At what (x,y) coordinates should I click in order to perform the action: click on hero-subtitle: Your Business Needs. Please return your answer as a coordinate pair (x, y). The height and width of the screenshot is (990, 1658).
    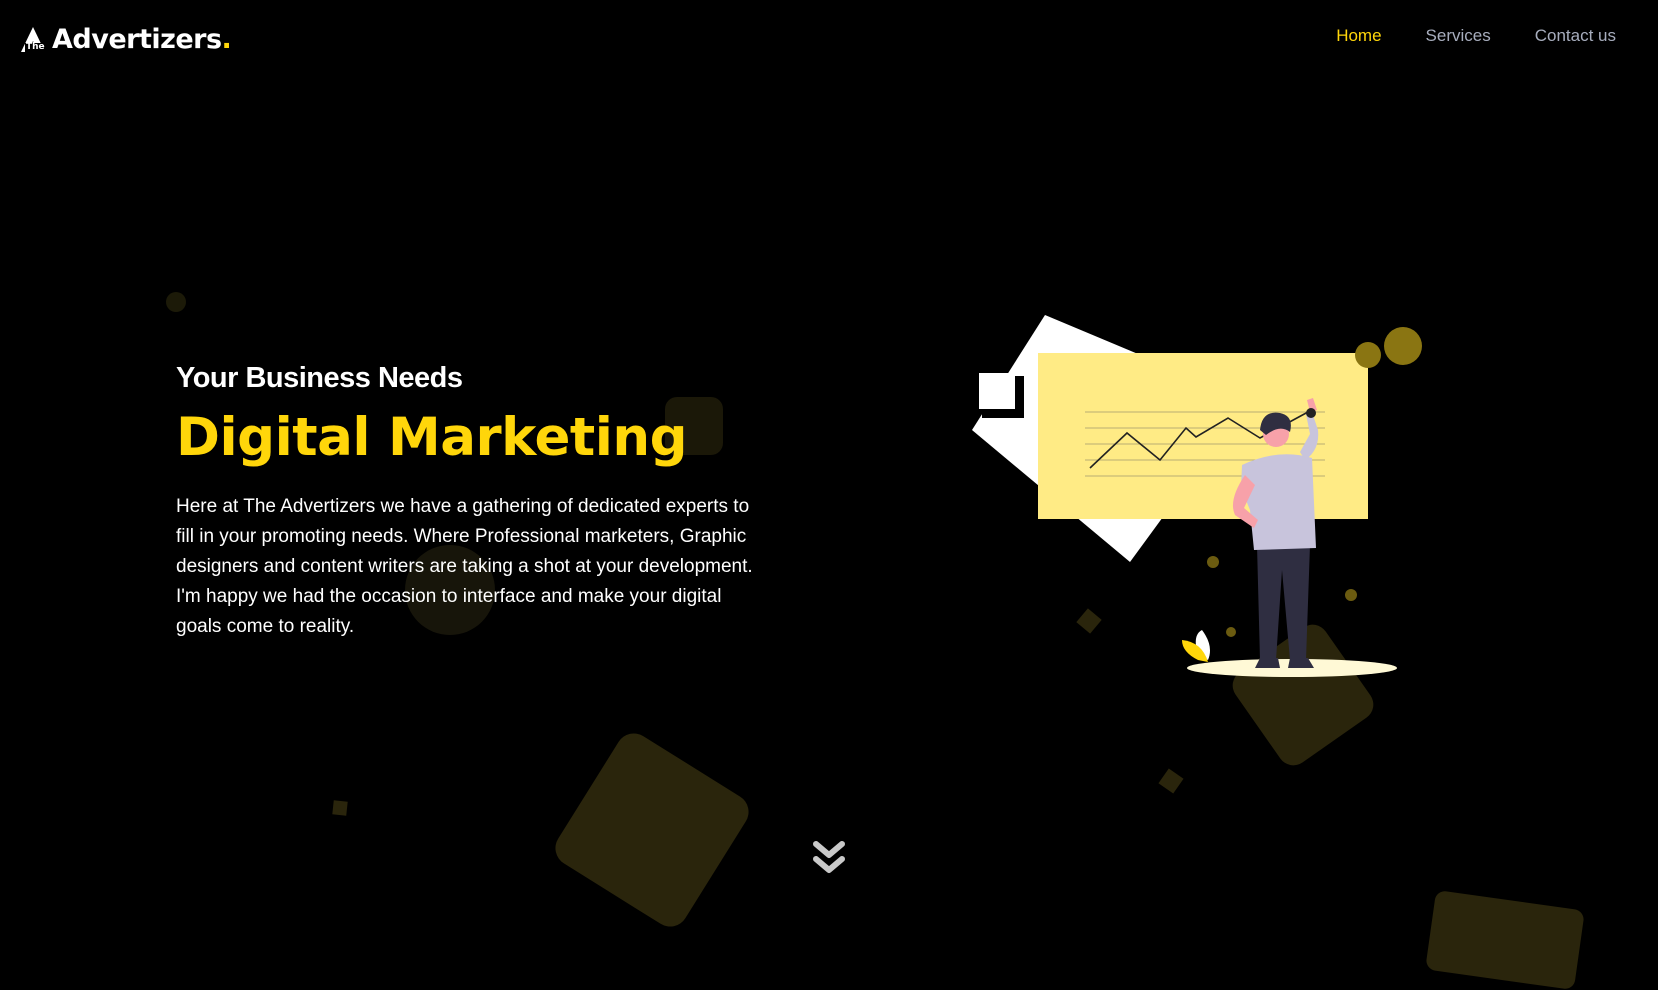
    Looking at the image, I should click on (319, 378).